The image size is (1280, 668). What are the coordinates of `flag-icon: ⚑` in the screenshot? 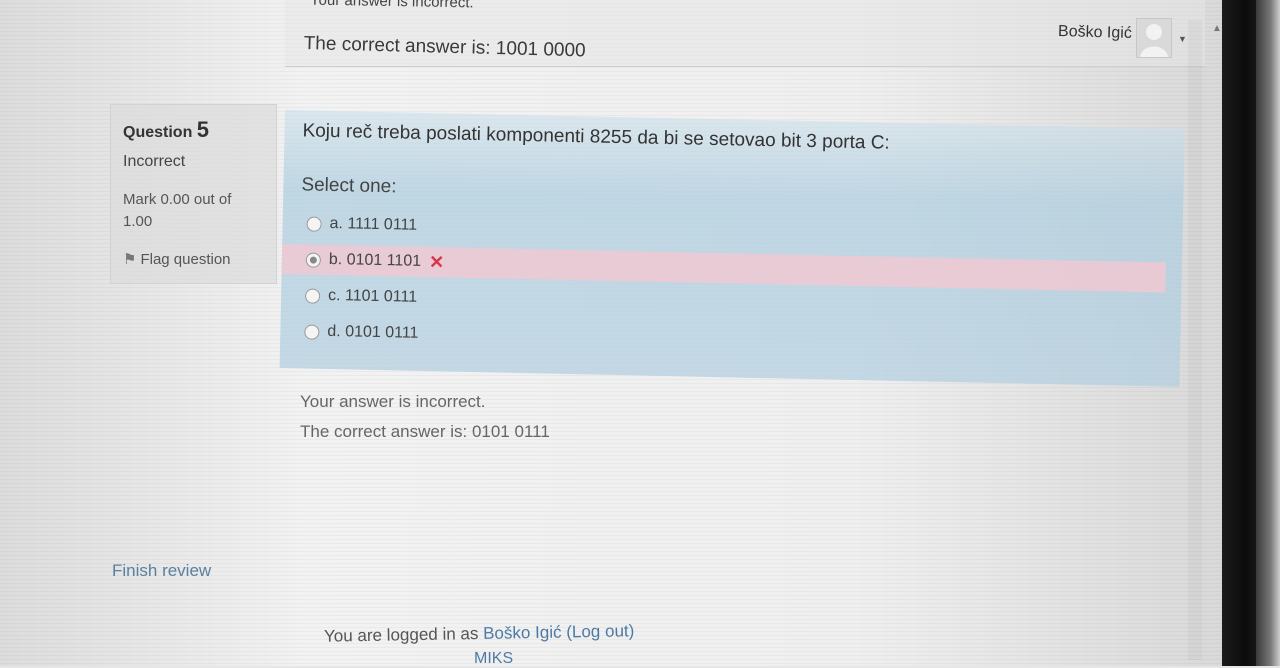 It's located at (130, 259).